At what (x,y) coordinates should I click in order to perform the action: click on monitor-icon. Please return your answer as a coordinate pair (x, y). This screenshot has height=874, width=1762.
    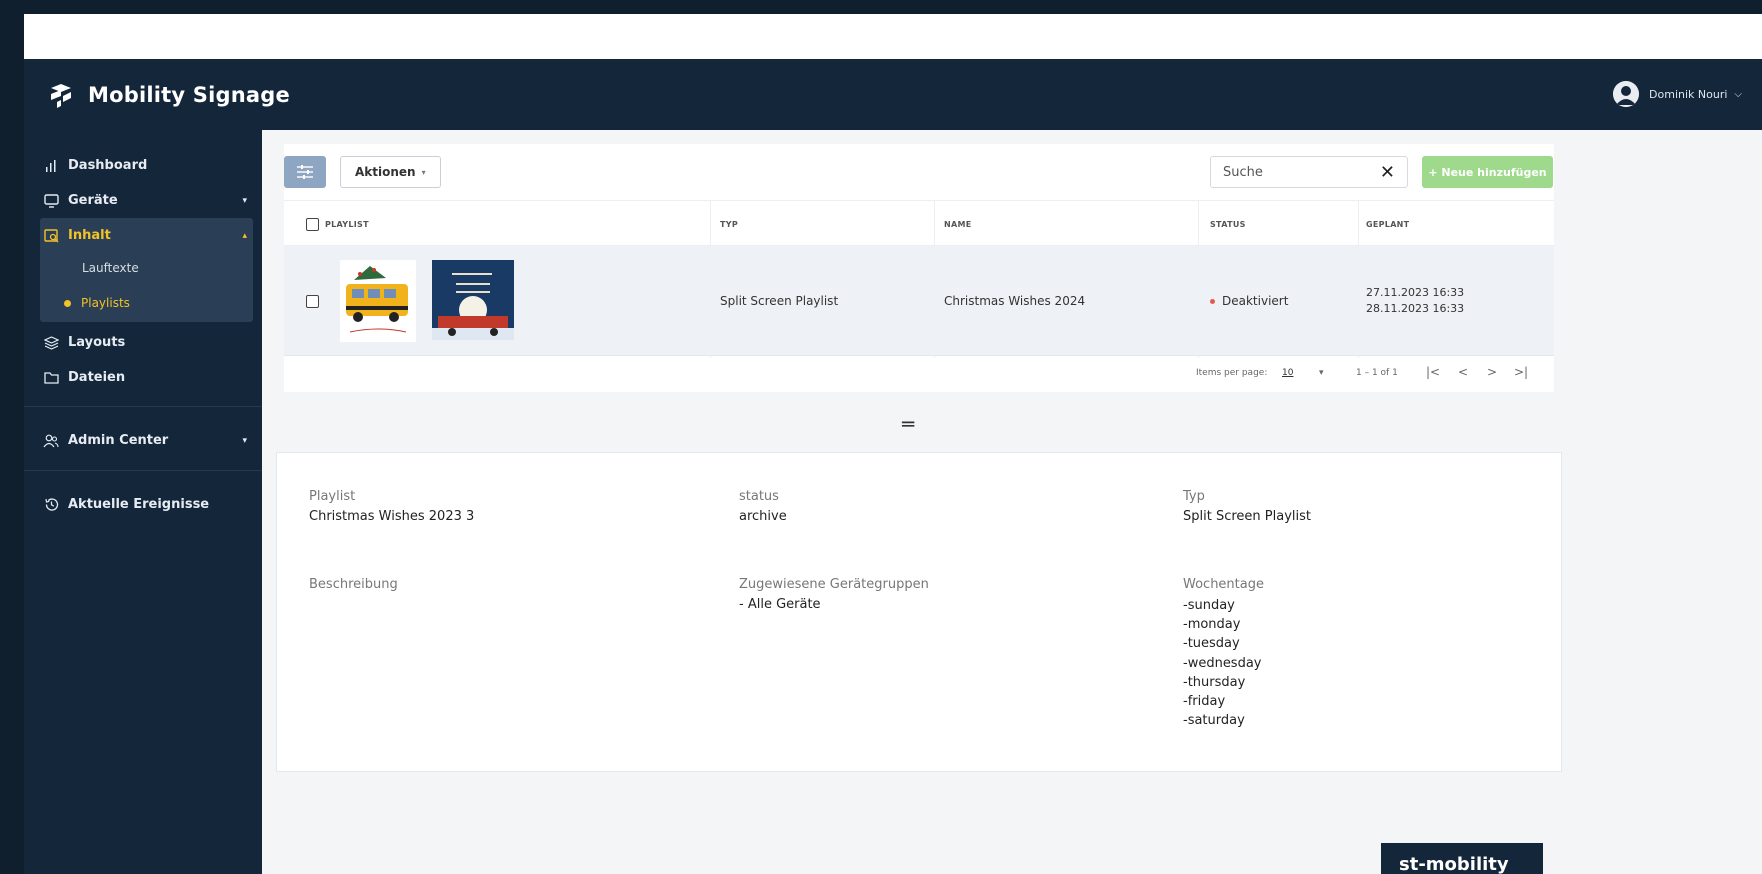
    Looking at the image, I should click on (51, 200).